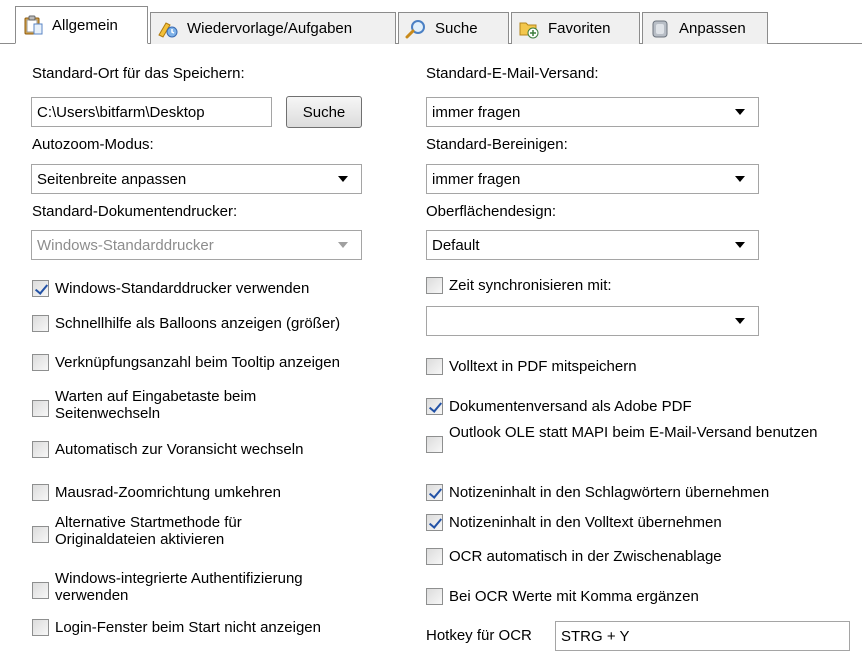  What do you see at coordinates (592, 321) in the screenshot?
I see `time-sync-select` at bounding box center [592, 321].